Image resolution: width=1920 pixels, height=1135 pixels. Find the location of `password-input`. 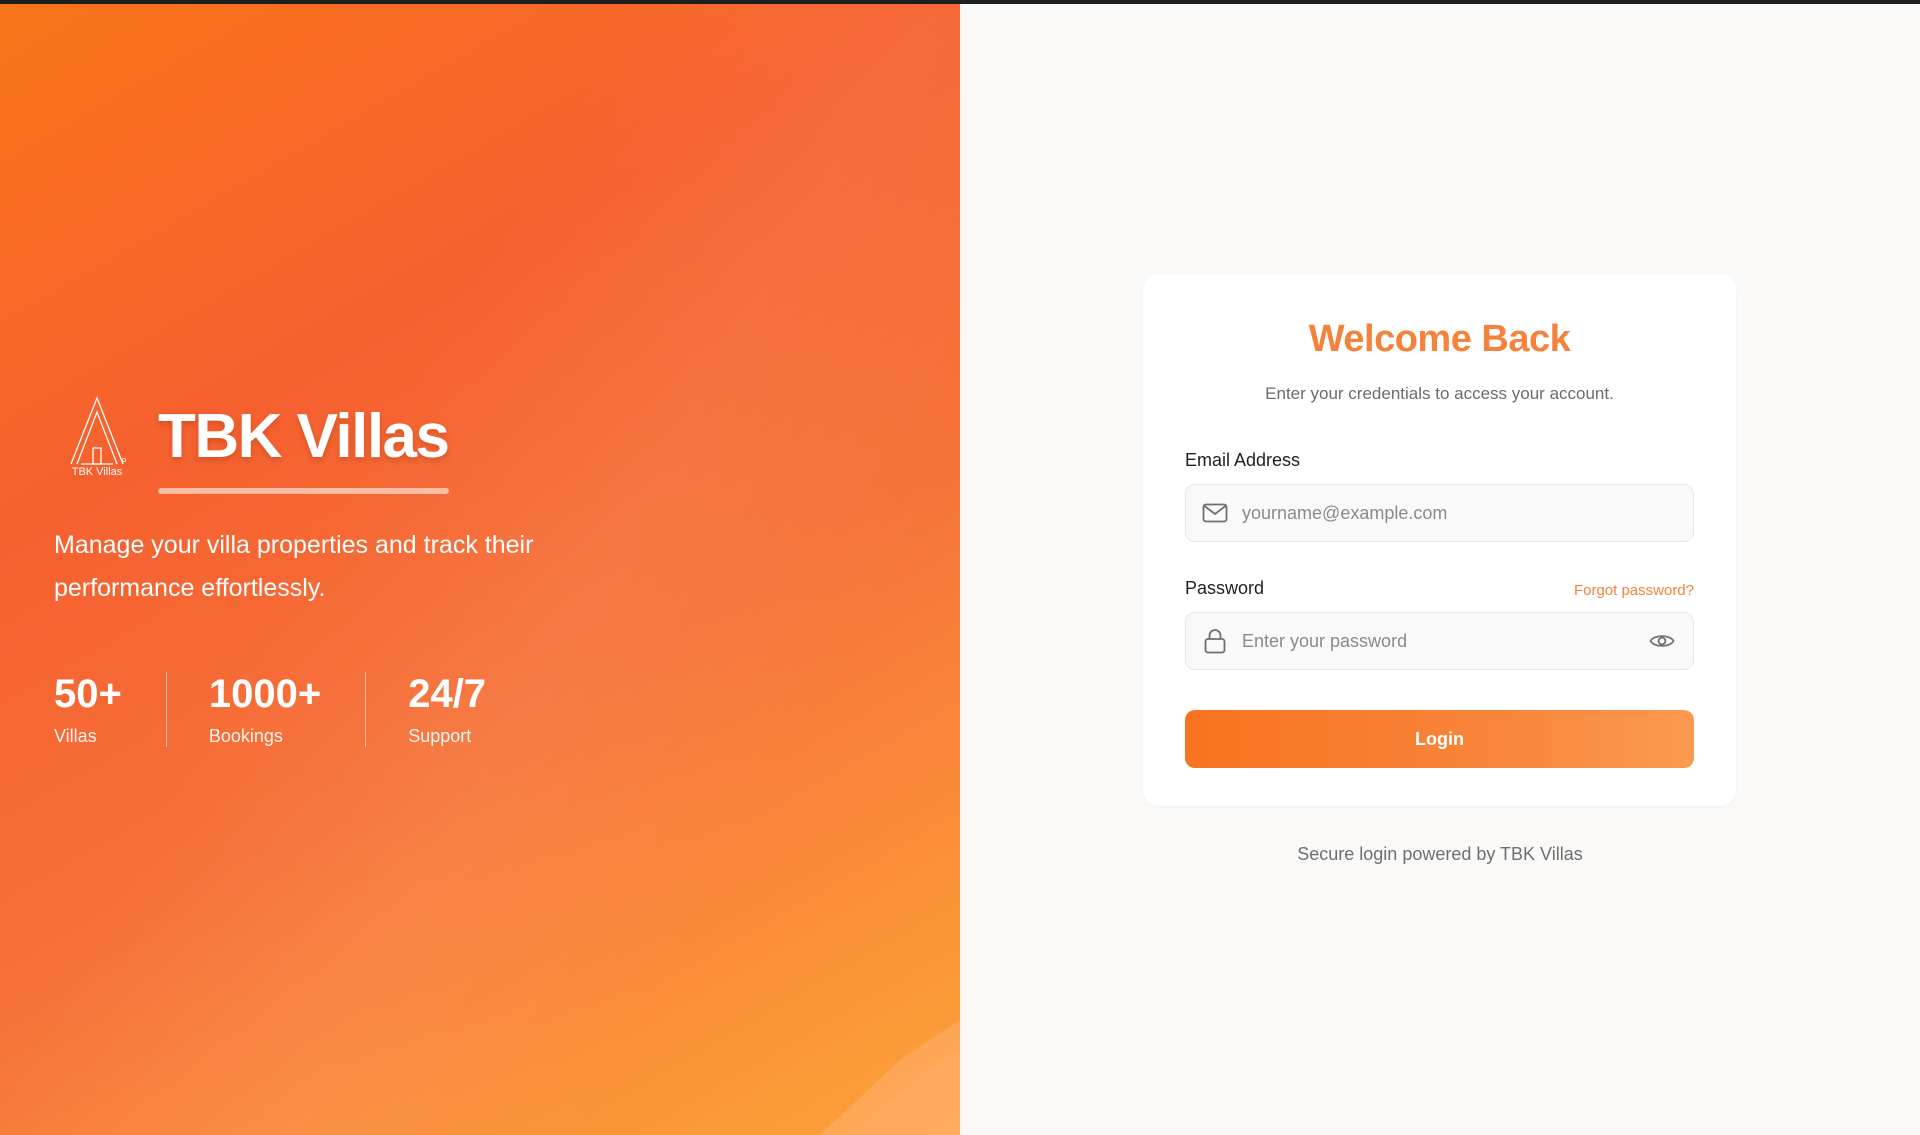

password-input is located at coordinates (1437, 641).